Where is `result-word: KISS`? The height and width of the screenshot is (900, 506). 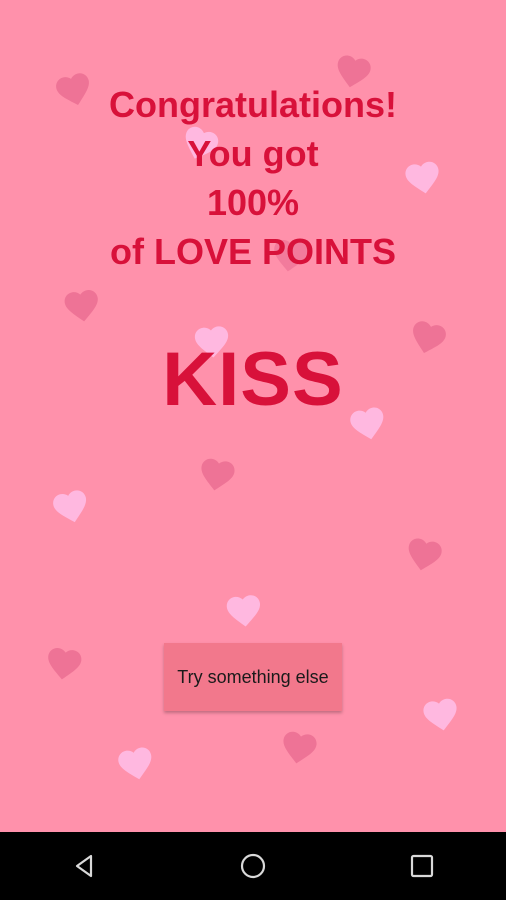
result-word: KISS is located at coordinates (253, 379).